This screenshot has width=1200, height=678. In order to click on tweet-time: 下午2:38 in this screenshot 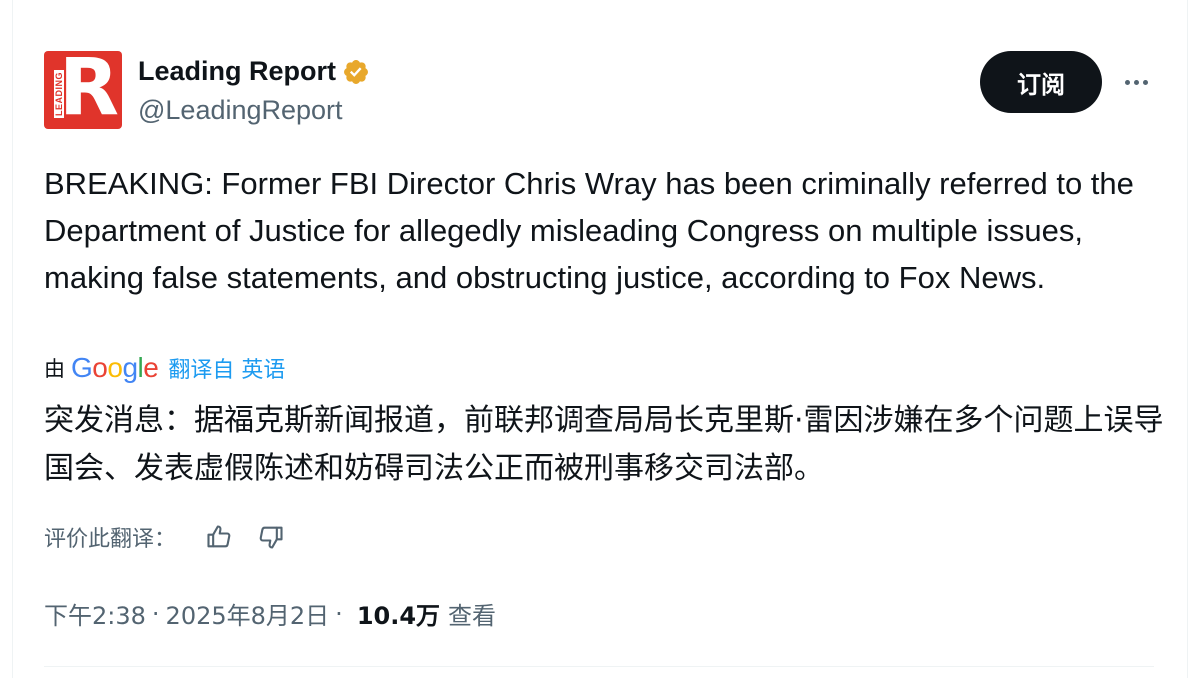, I will do `click(95, 613)`.